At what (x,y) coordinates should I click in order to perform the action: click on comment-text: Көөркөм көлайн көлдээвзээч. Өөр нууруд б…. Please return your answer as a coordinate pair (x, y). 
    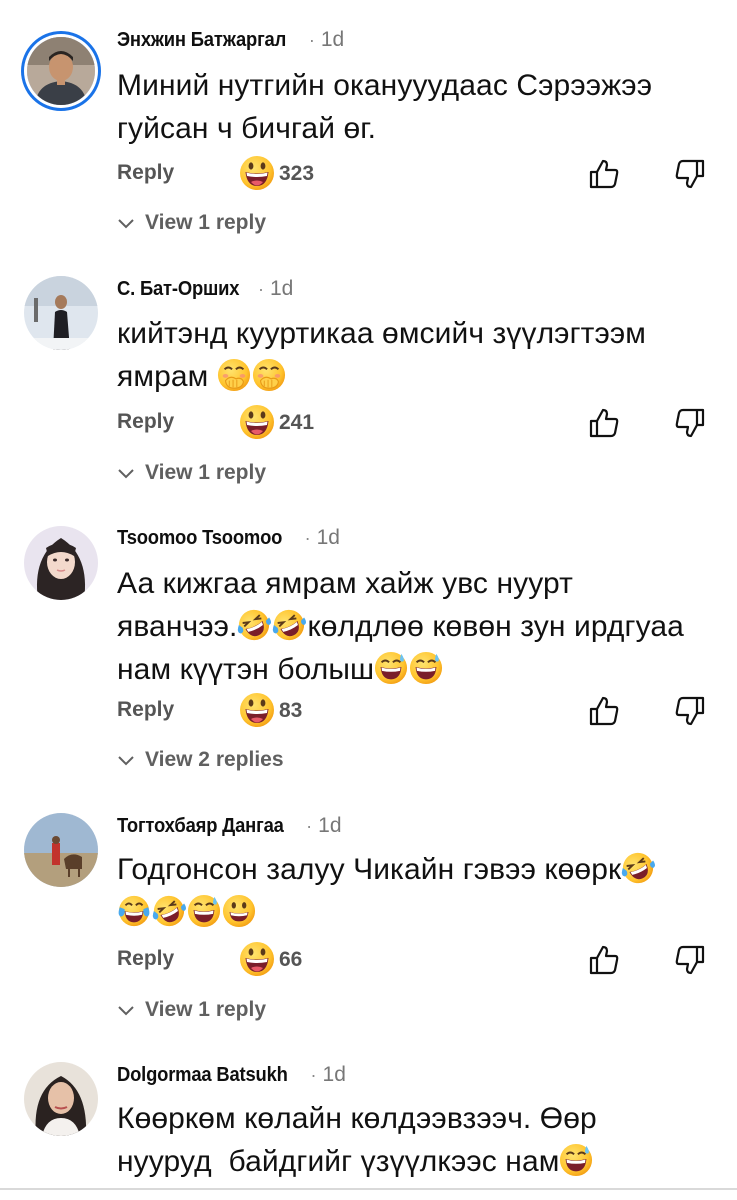
    Looking at the image, I should click on (417, 1140).